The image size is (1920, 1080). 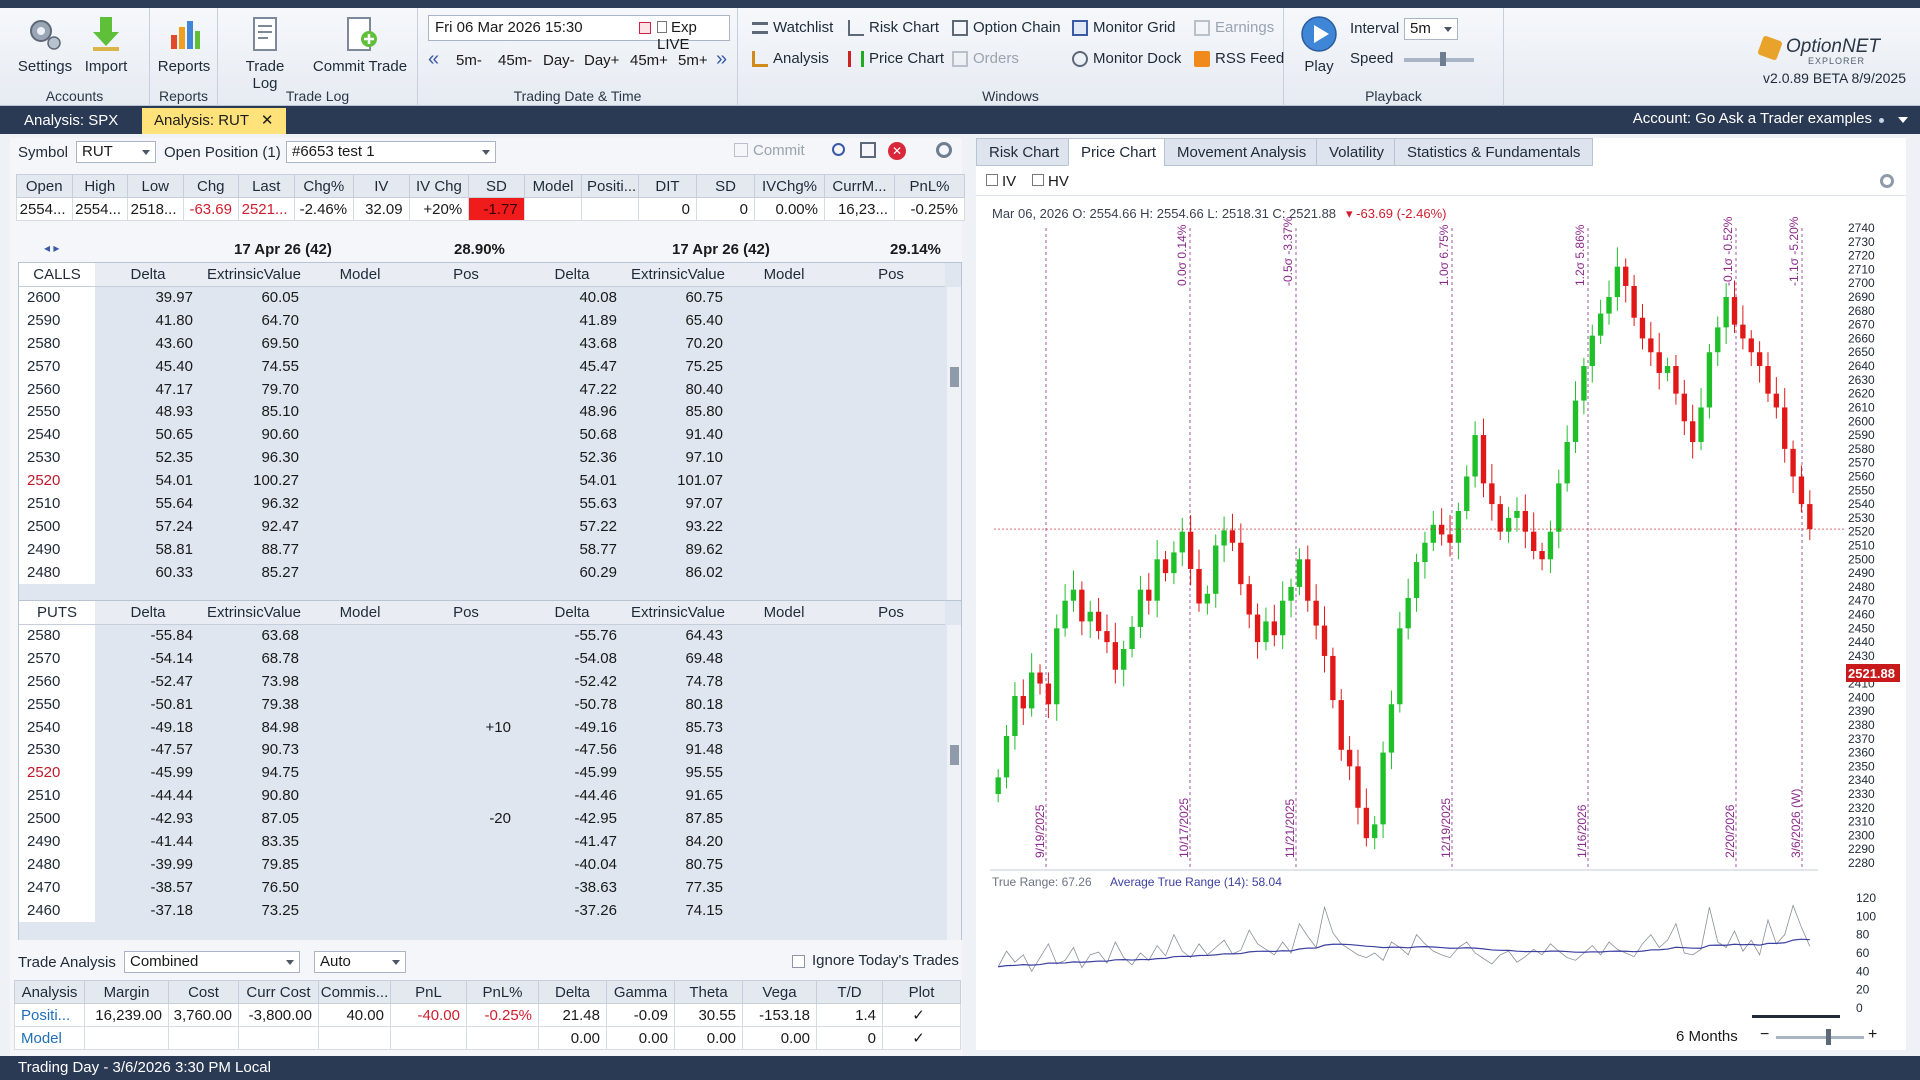 What do you see at coordinates (559, 60) in the screenshot?
I see `step-day-minus: Day-` at bounding box center [559, 60].